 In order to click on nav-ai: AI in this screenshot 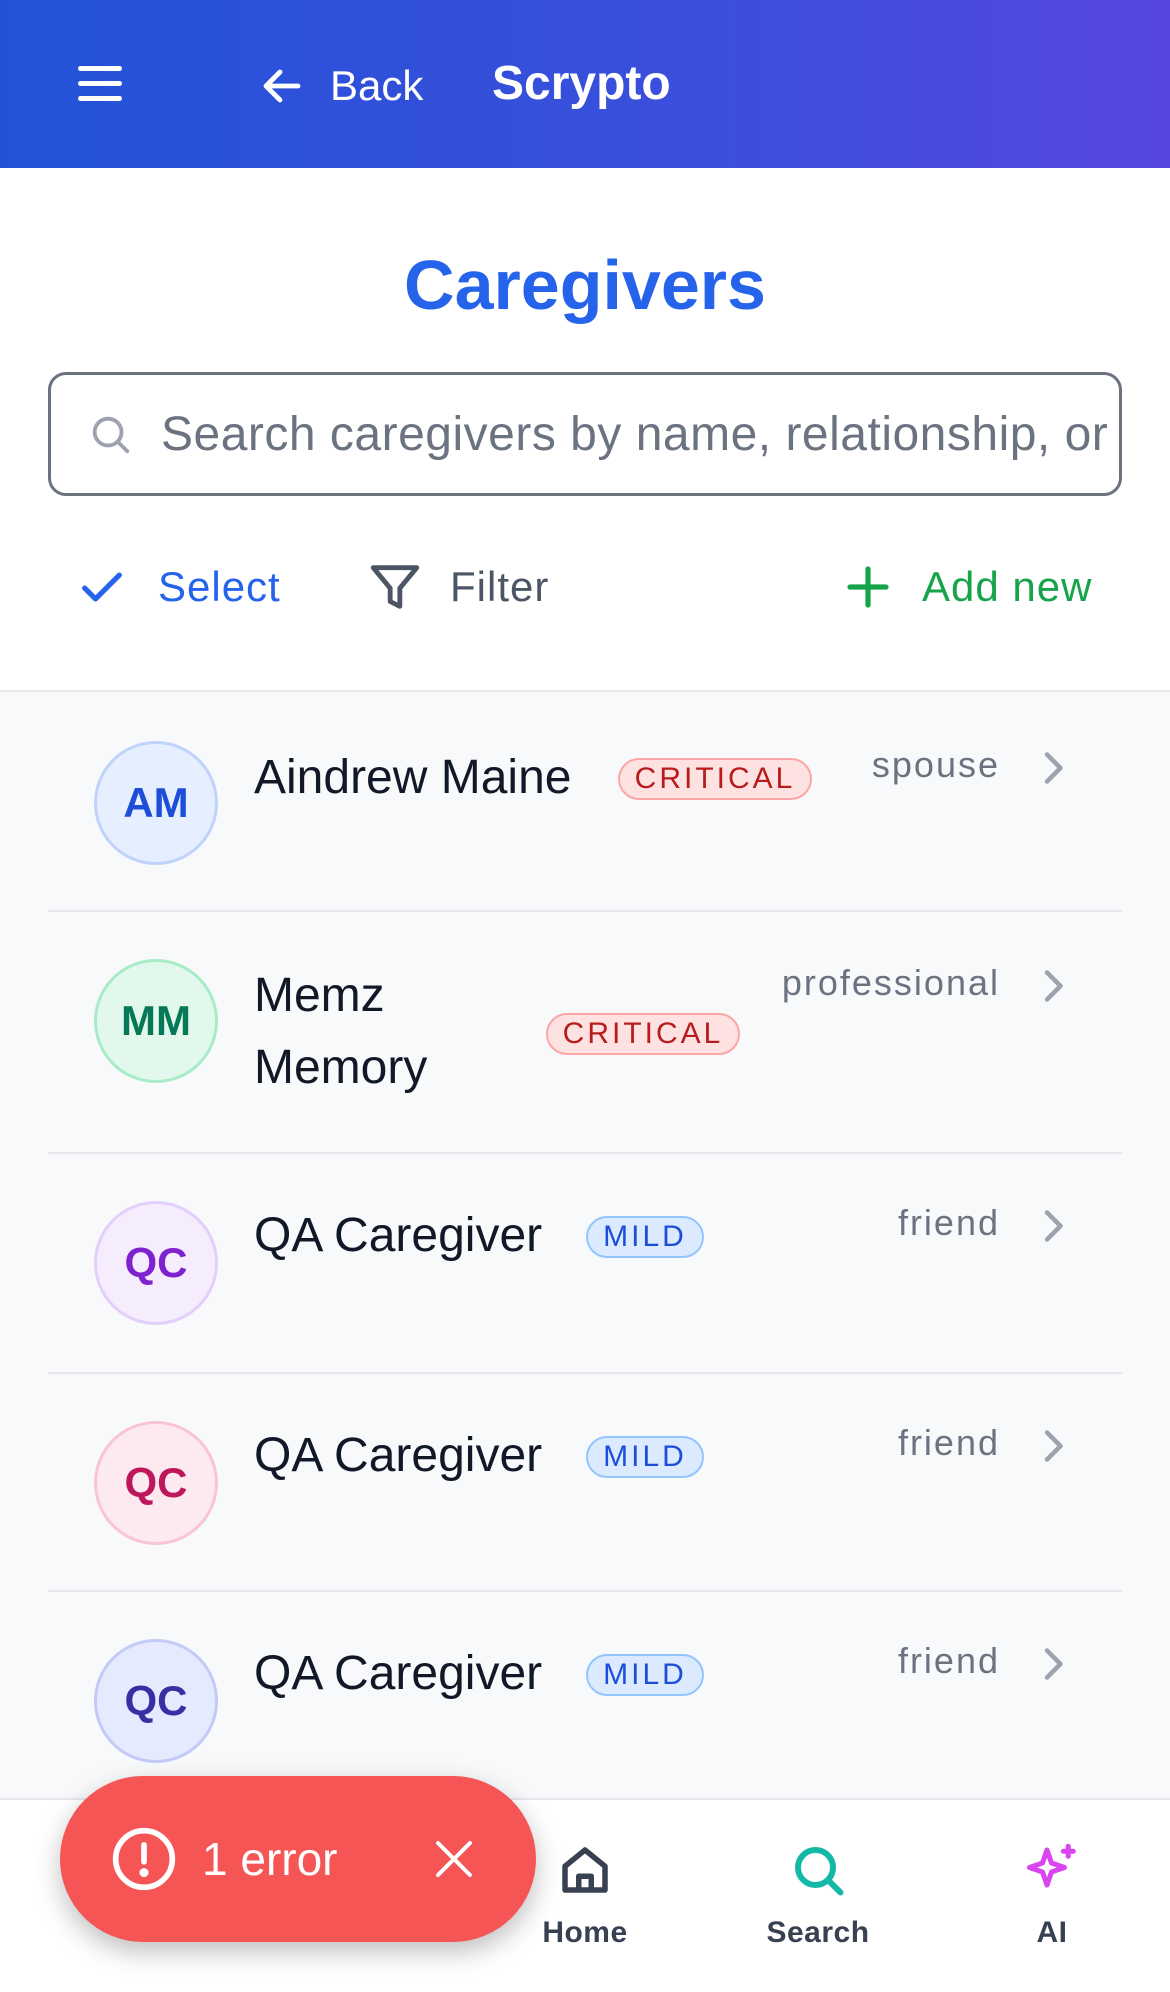, I will do `click(1052, 1895)`.